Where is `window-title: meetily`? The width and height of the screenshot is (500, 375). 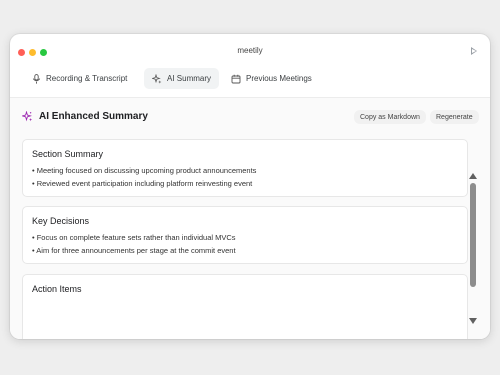 window-title: meetily is located at coordinates (250, 50).